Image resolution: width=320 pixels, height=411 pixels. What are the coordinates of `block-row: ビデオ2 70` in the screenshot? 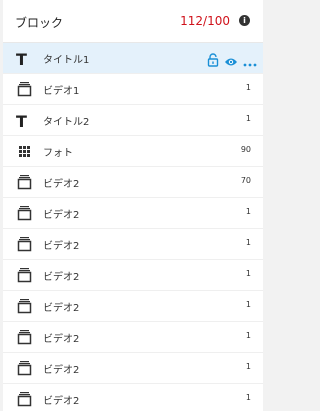 It's located at (133, 182).